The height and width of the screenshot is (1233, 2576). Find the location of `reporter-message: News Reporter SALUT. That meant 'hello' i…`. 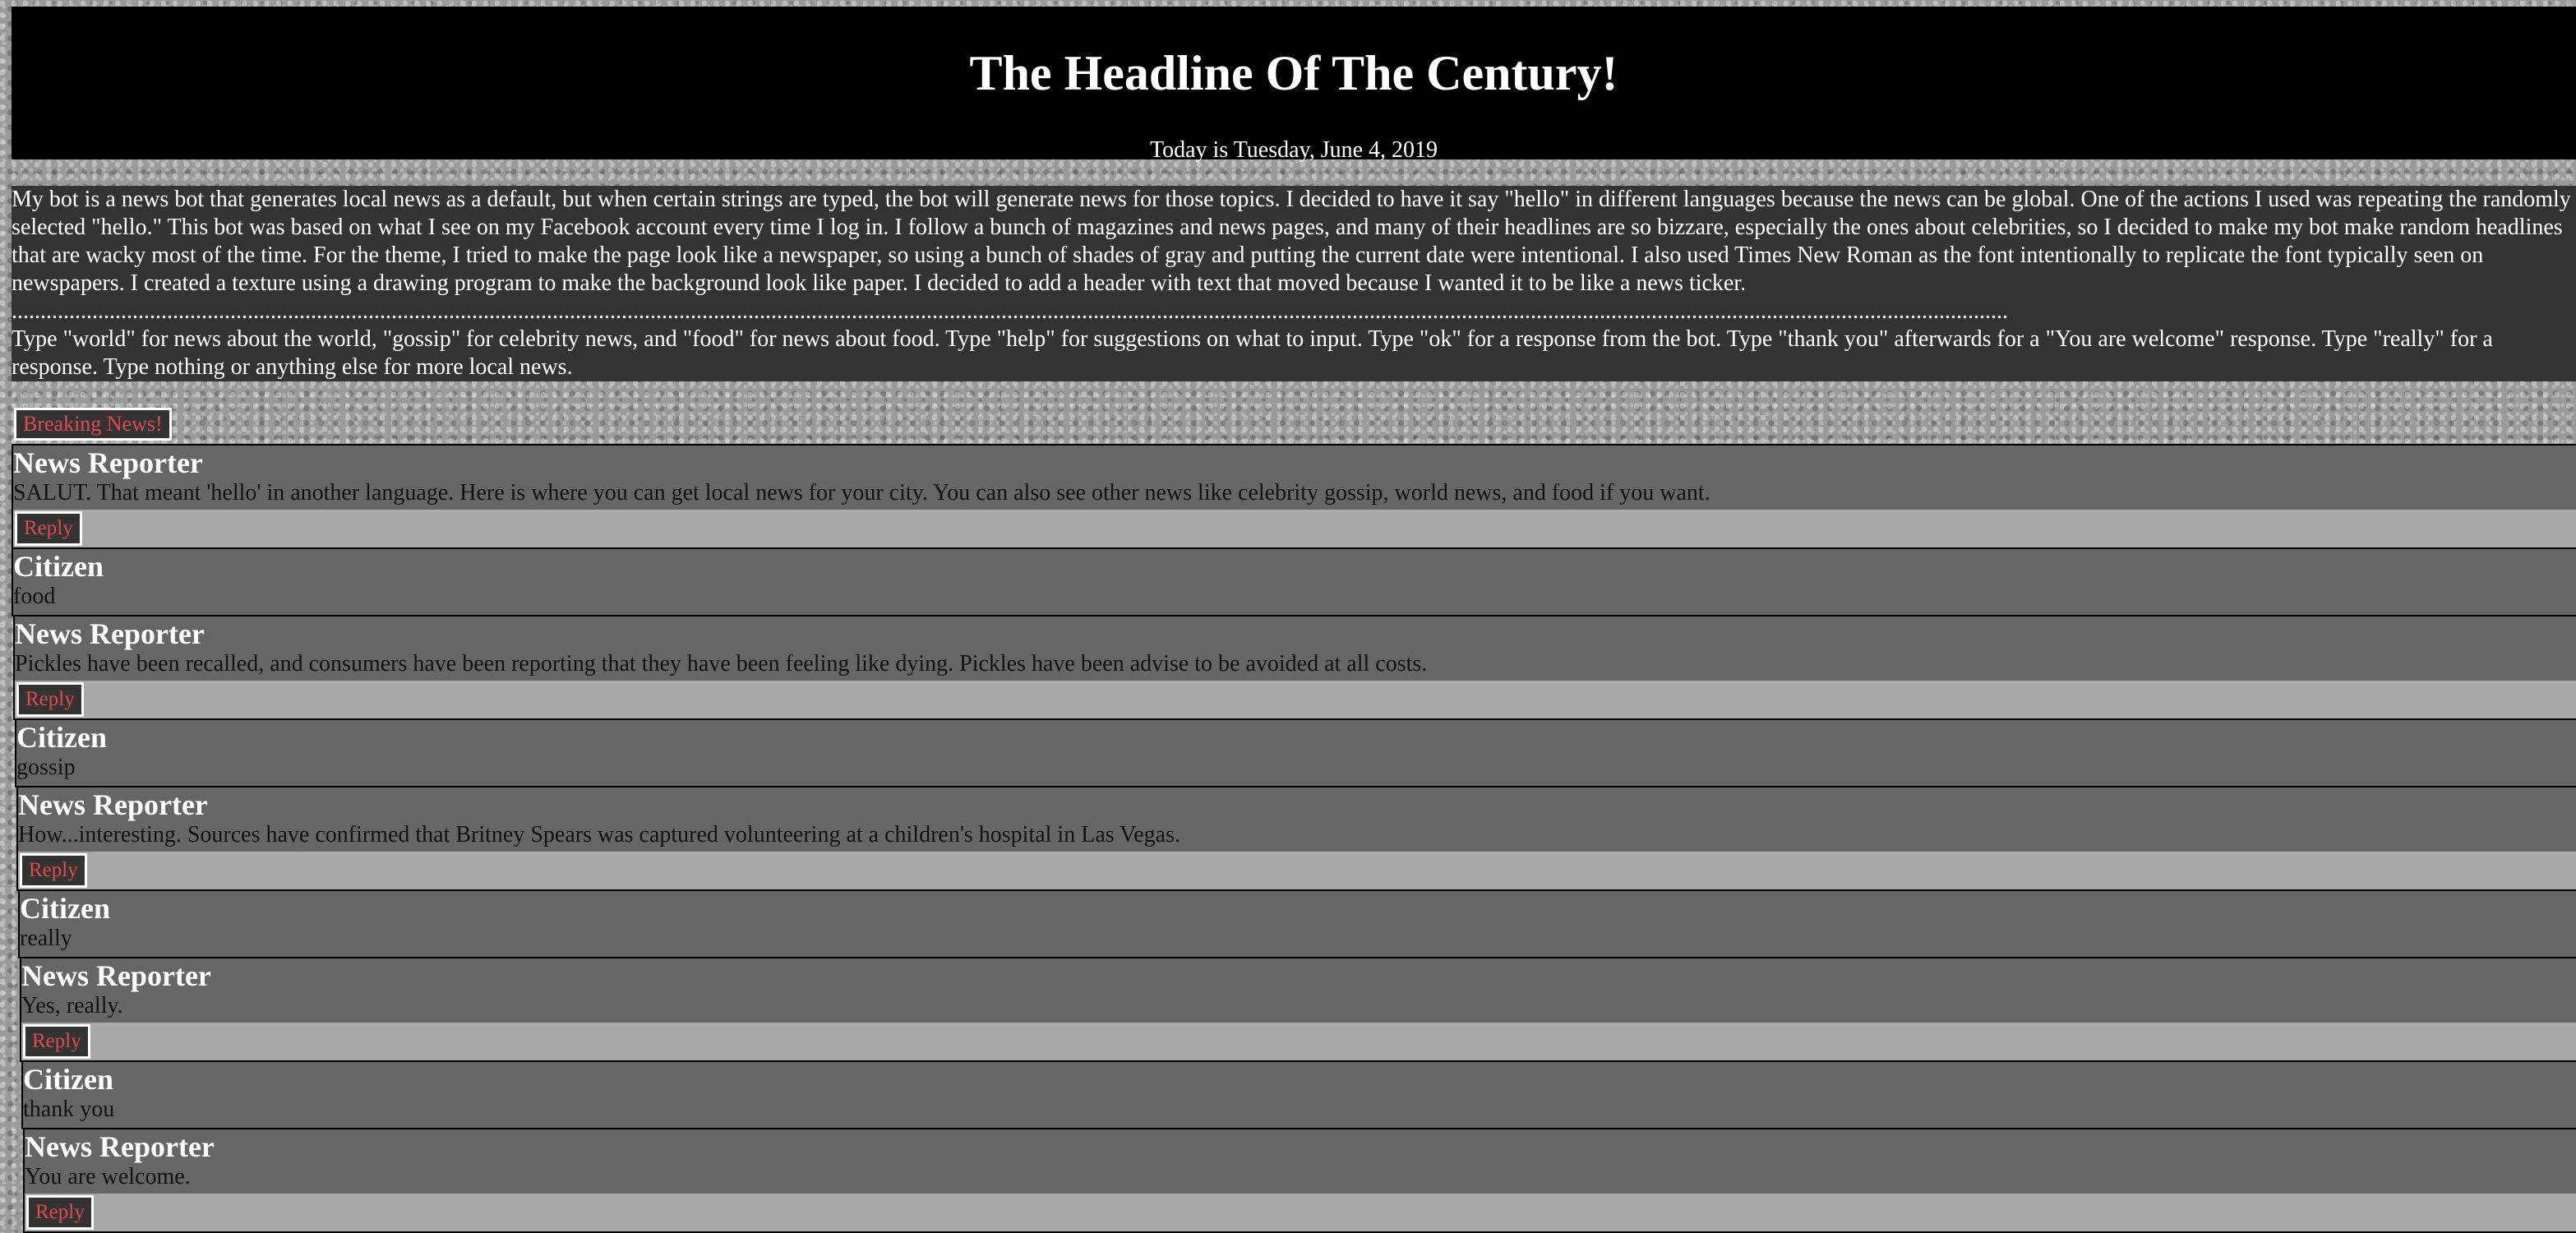

reporter-message: News Reporter SALUT. That meant 'hello' i… is located at coordinates (1294, 496).